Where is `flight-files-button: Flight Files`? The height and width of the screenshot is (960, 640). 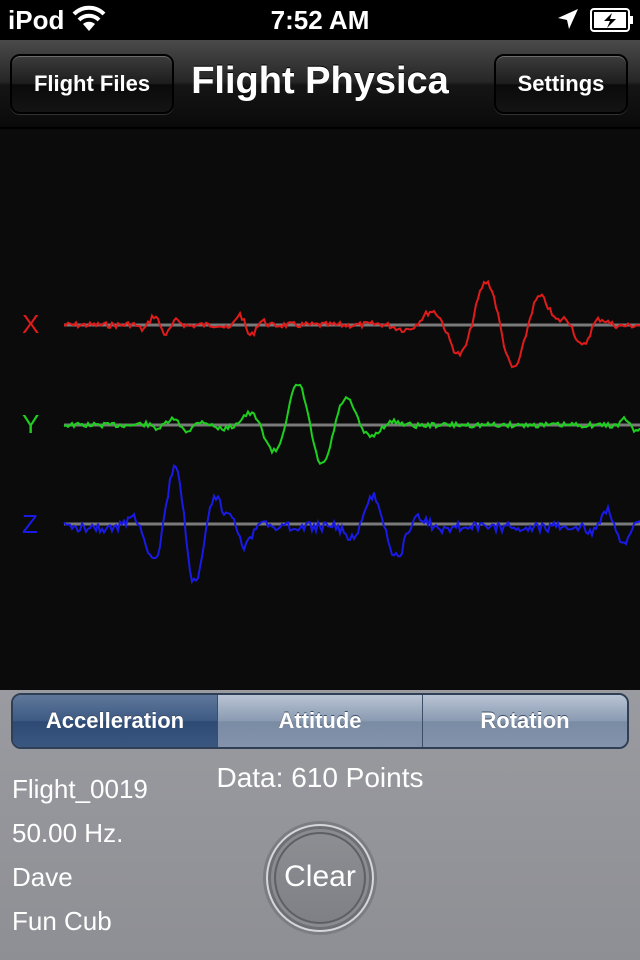
flight-files-button: Flight Files is located at coordinates (92, 84).